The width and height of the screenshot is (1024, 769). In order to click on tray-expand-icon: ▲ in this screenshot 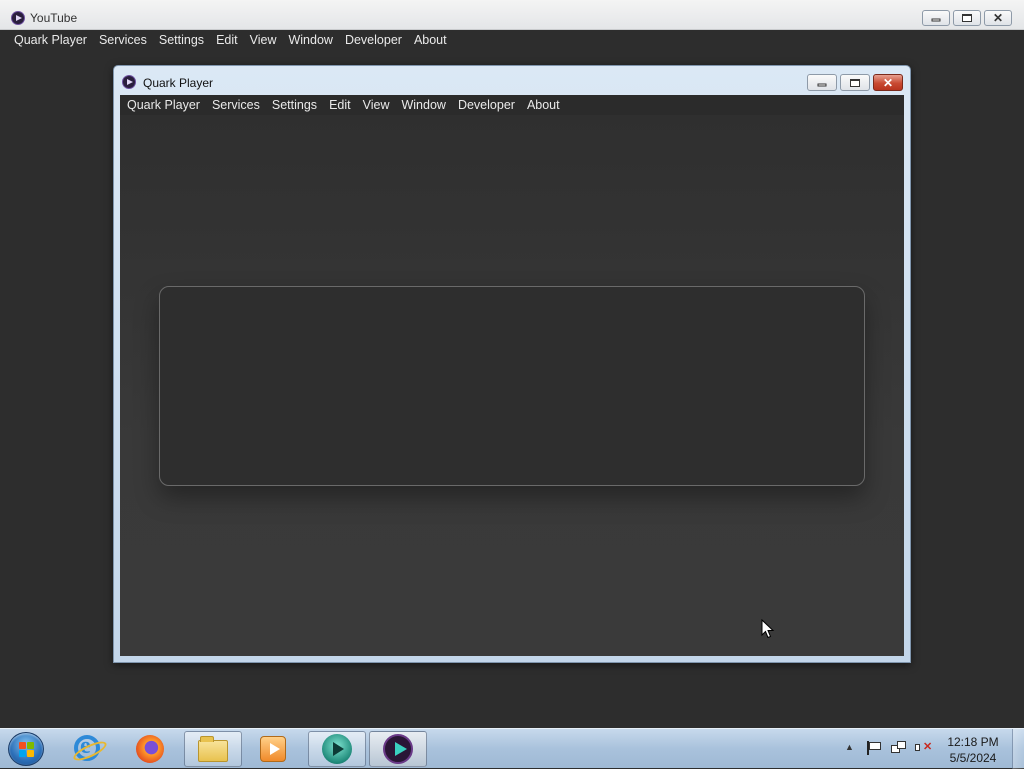, I will do `click(849, 747)`.